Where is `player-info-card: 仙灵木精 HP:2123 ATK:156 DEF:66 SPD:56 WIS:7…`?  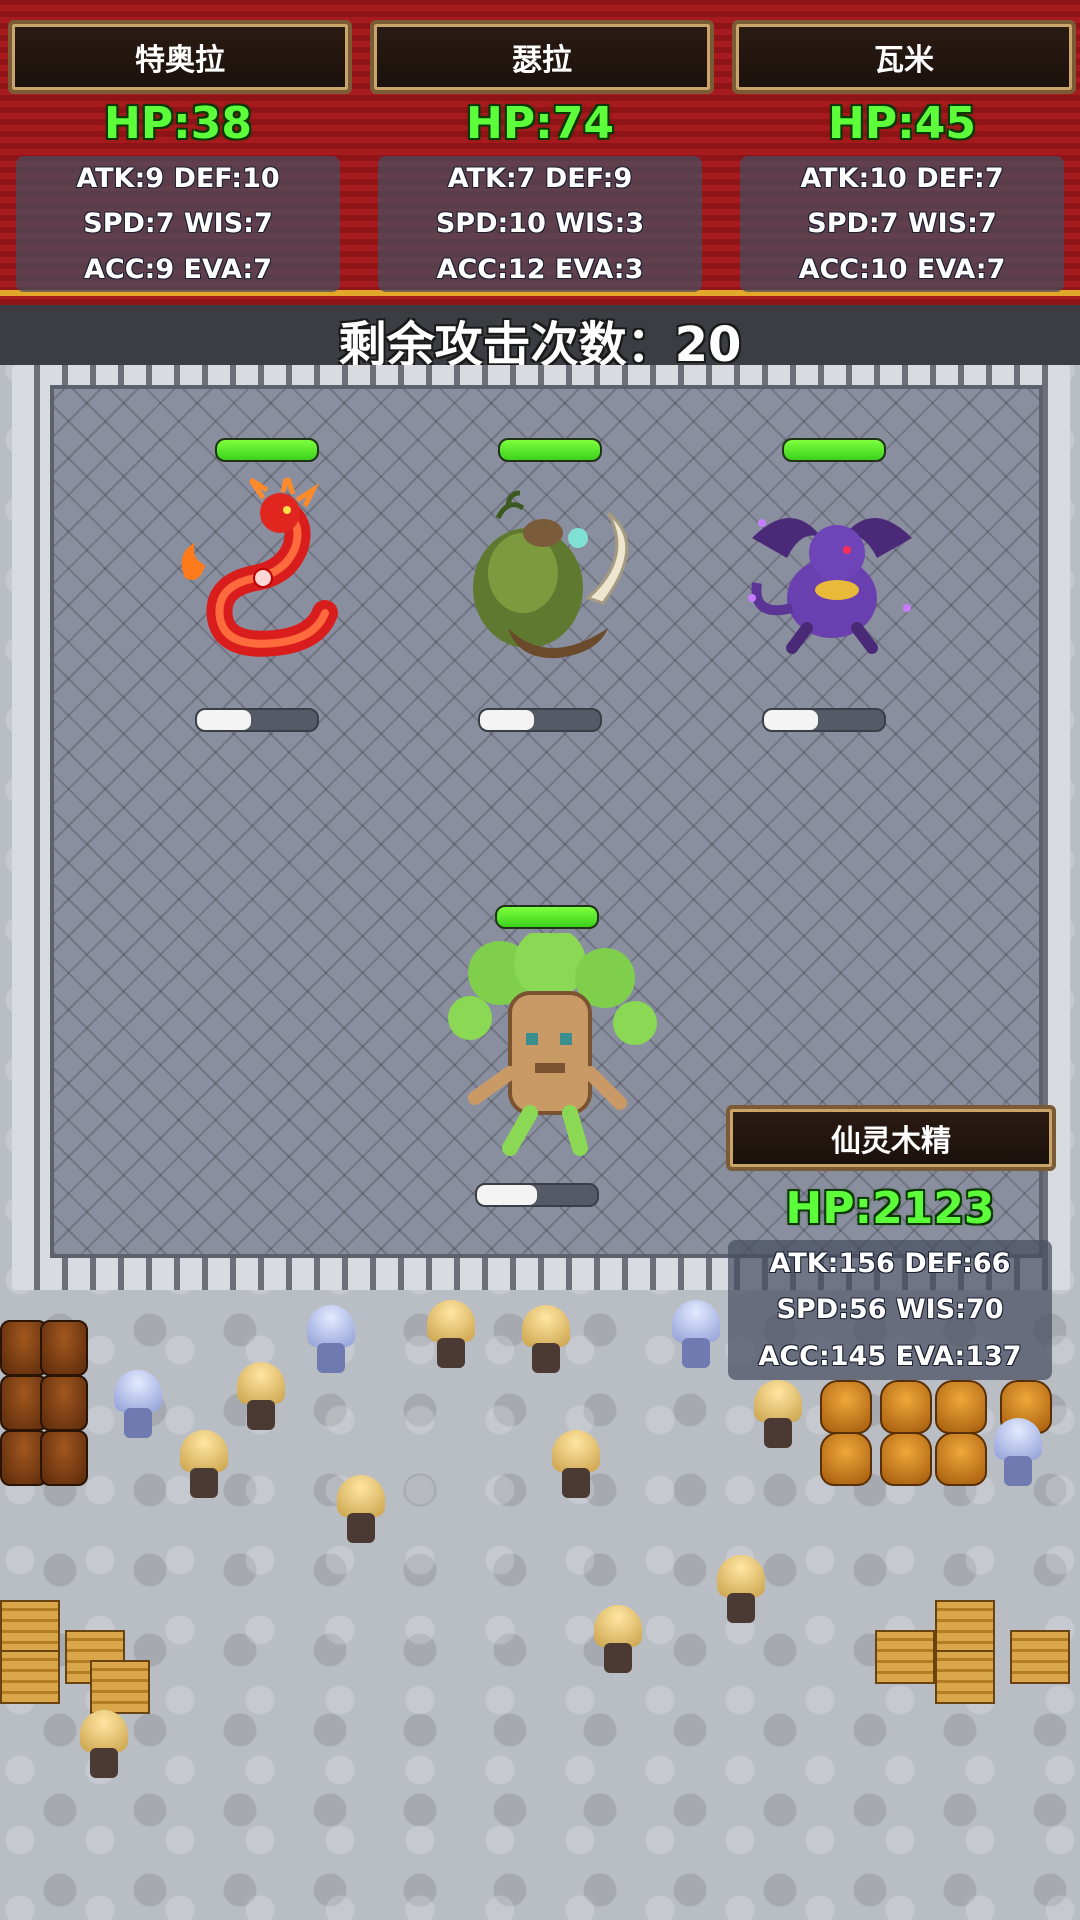
player-info-card: 仙灵木精 HP:2123 ATK:156 DEF:66 SPD:56 WIS:7… is located at coordinates (890, 1245).